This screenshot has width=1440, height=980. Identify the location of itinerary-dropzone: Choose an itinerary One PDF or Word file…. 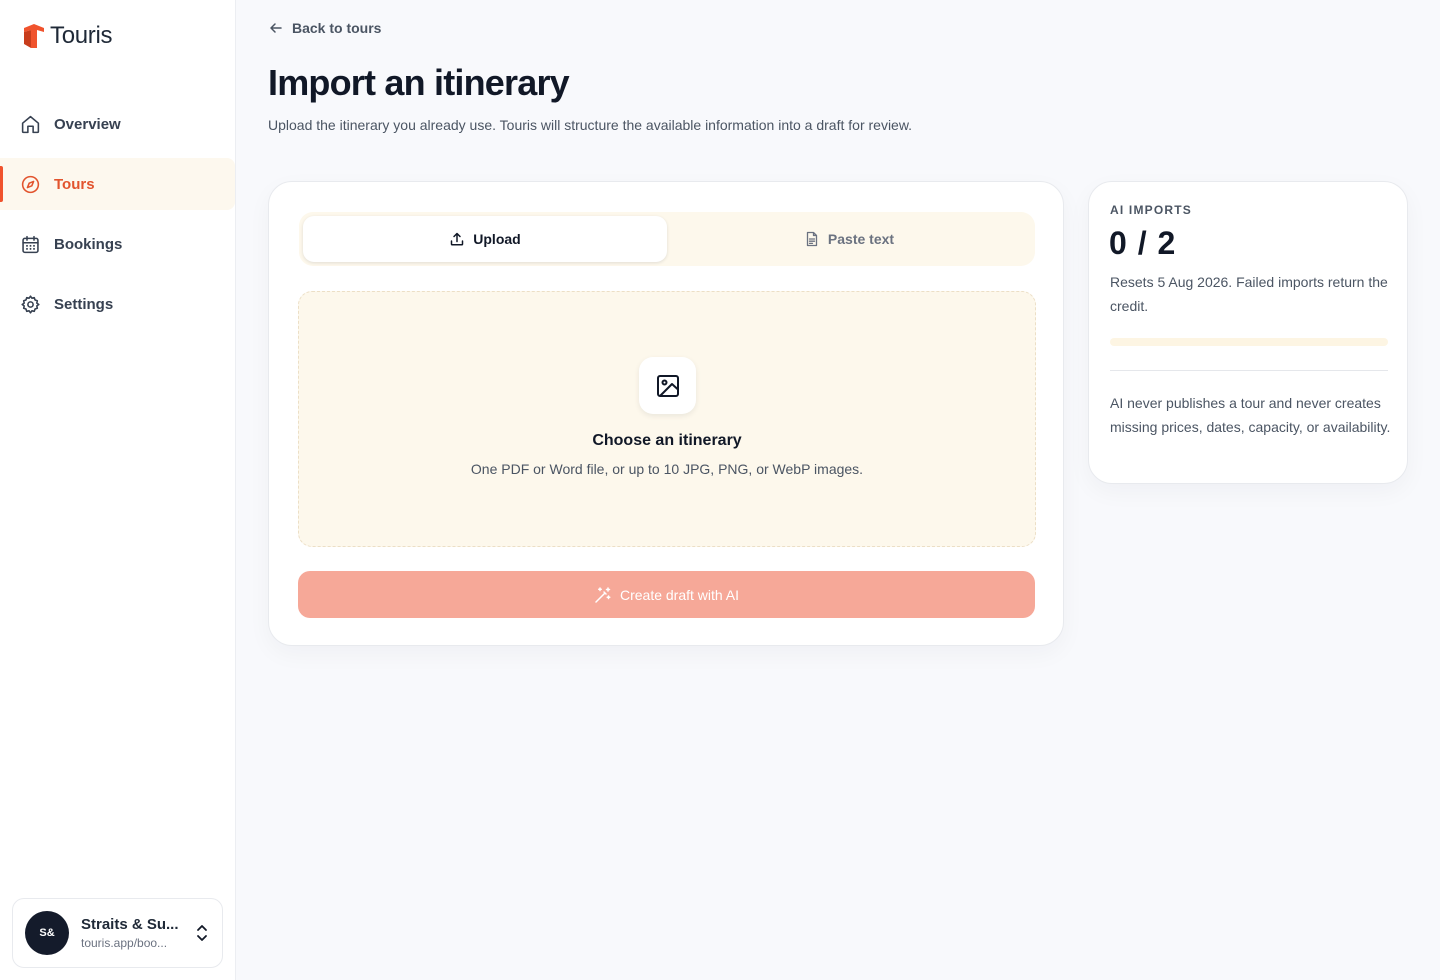
(667, 419).